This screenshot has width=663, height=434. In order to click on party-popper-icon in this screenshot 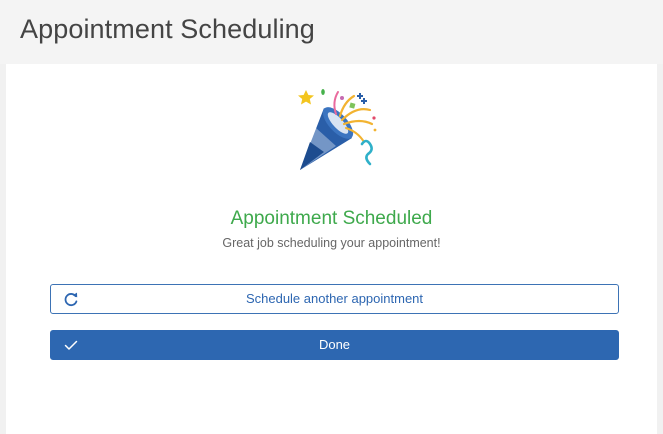, I will do `click(337, 129)`.